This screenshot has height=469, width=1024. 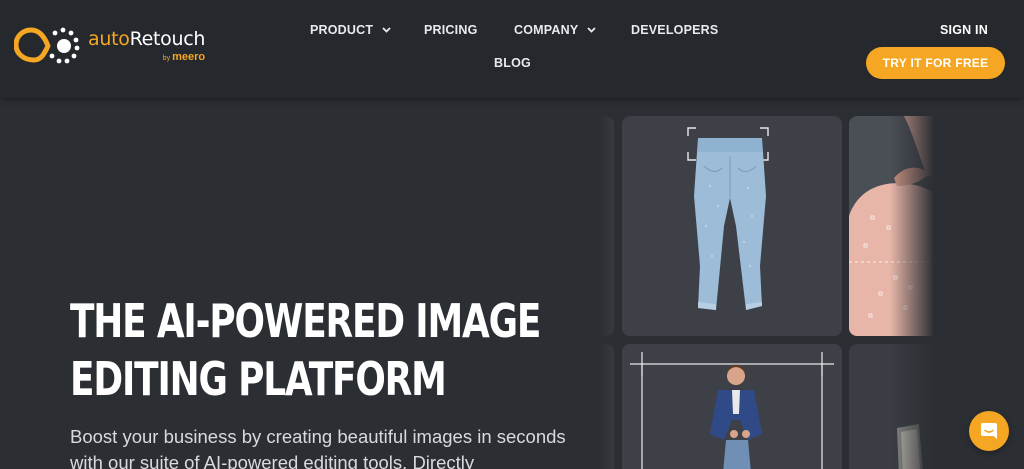 I want to click on brand-name: autoRetouch, so click(x=146, y=39).